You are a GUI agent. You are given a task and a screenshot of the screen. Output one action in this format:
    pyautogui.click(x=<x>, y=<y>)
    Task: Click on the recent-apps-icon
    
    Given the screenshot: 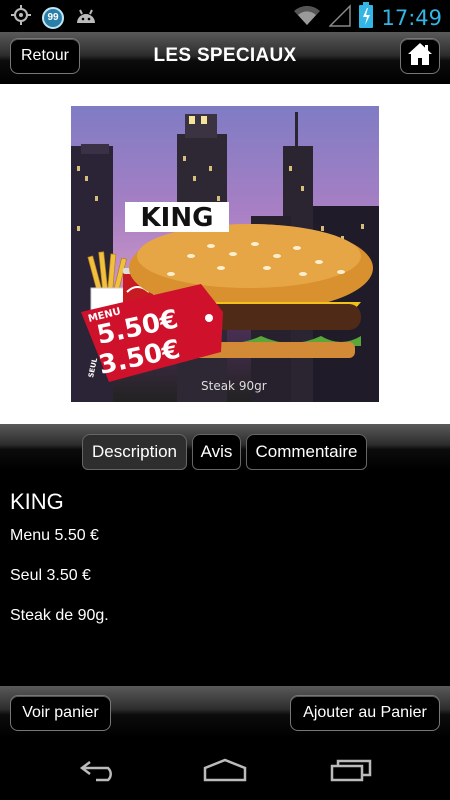 What is the action you would take?
    pyautogui.click(x=352, y=772)
    